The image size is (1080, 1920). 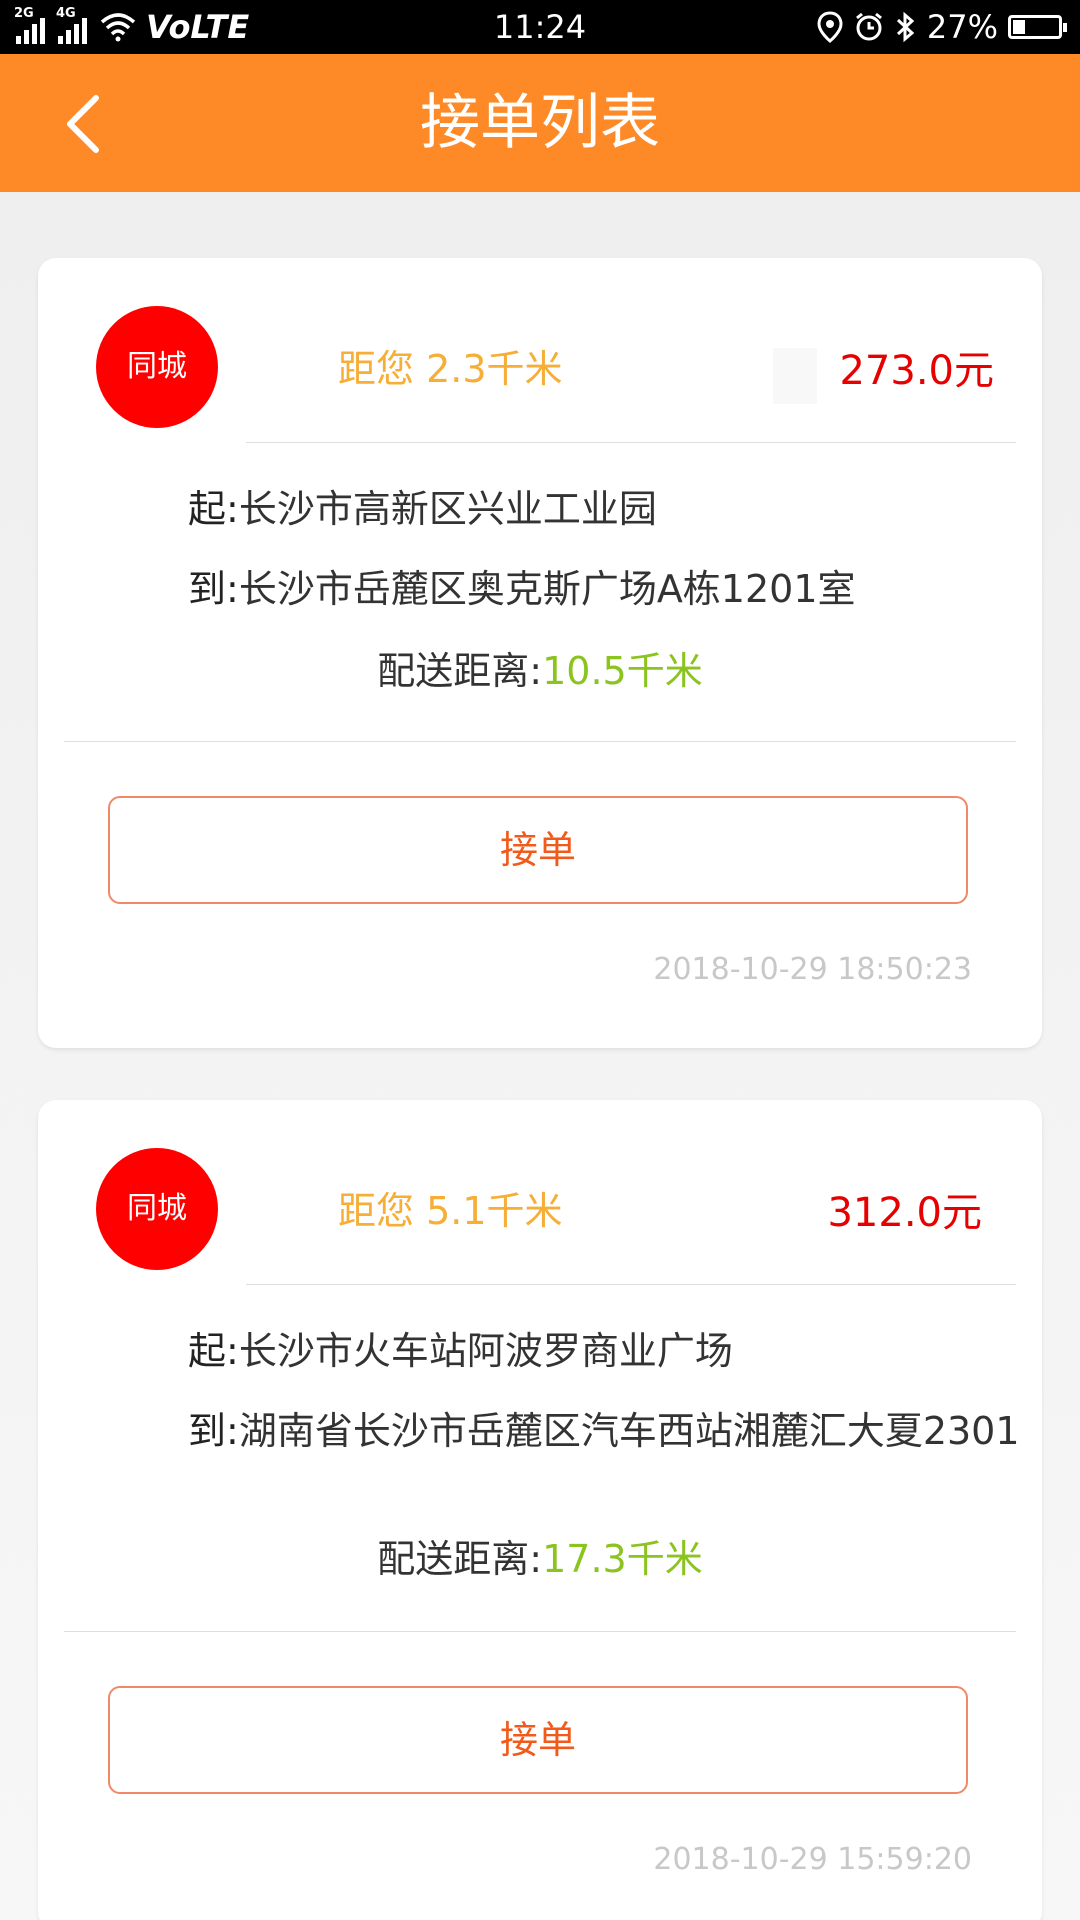 I want to click on delivery-distance-value: 10.5千米, so click(x=622, y=671).